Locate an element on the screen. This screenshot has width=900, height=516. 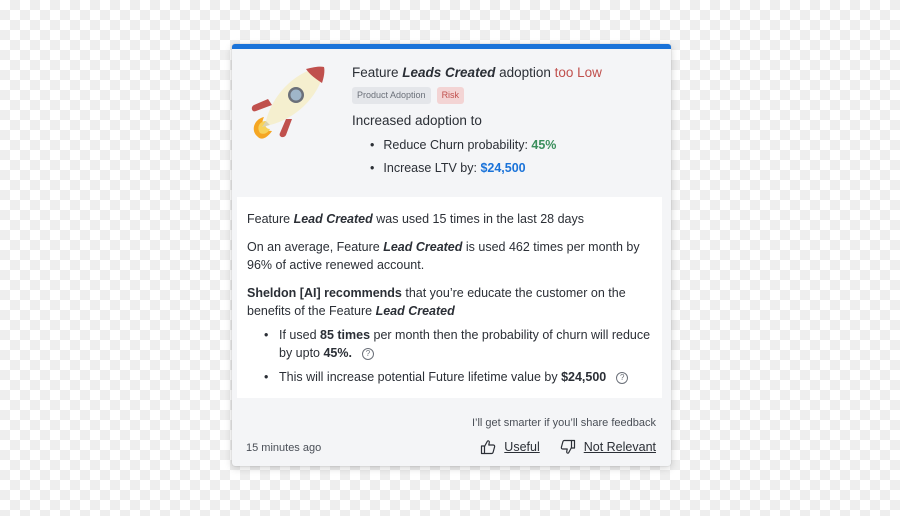
title-prefix: Feature is located at coordinates (377, 72).